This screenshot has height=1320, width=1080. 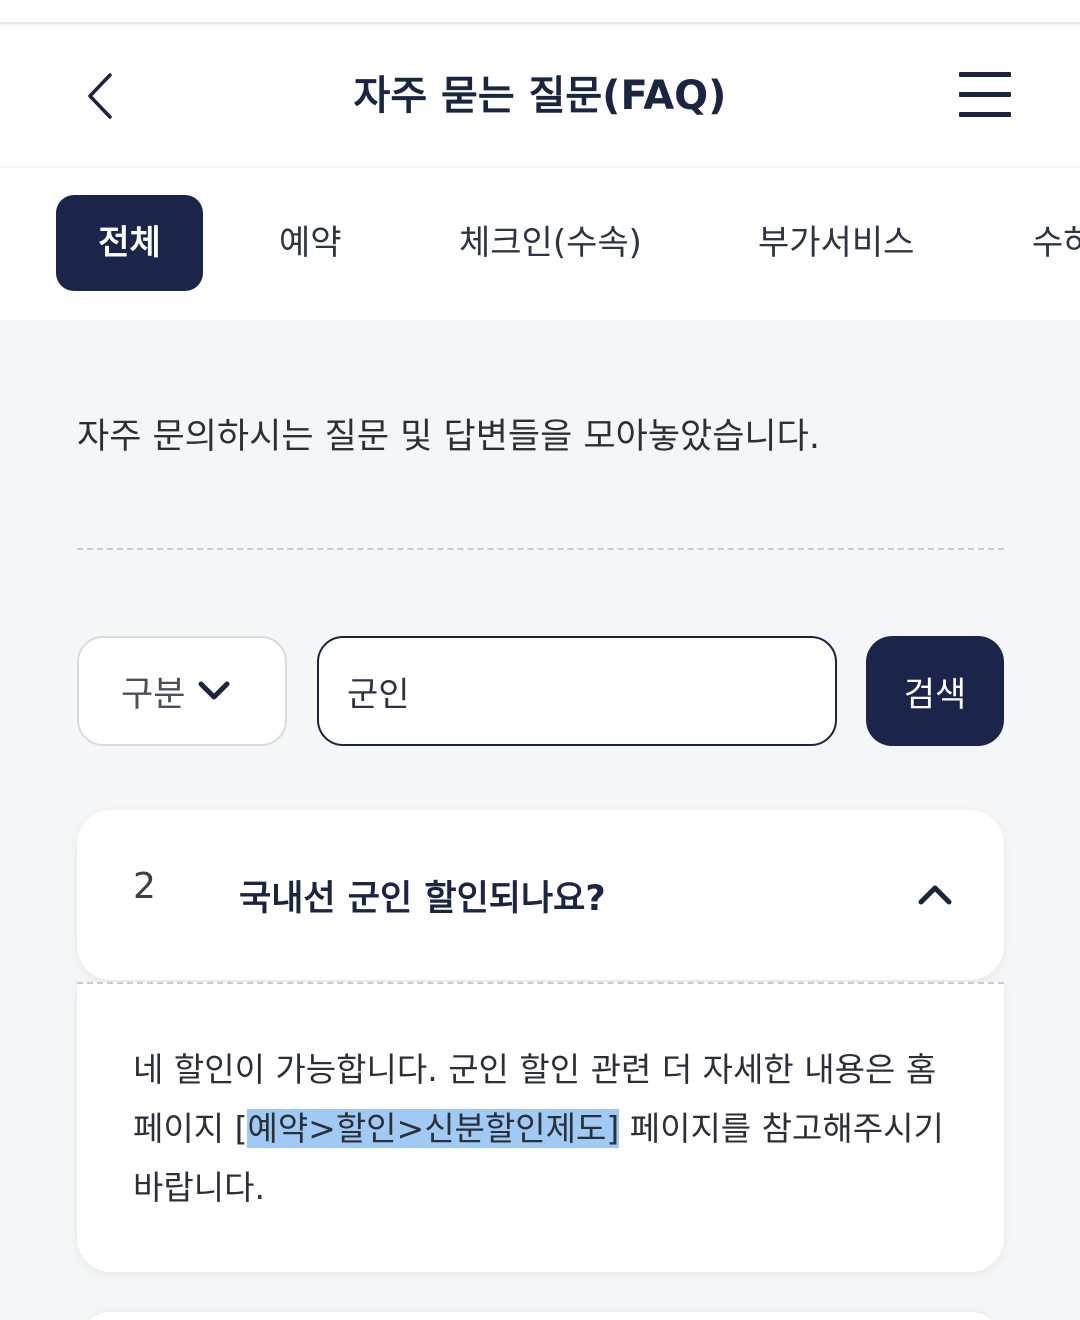 I want to click on page-title: 자주 묻는 질문(FAQ), so click(x=540, y=96).